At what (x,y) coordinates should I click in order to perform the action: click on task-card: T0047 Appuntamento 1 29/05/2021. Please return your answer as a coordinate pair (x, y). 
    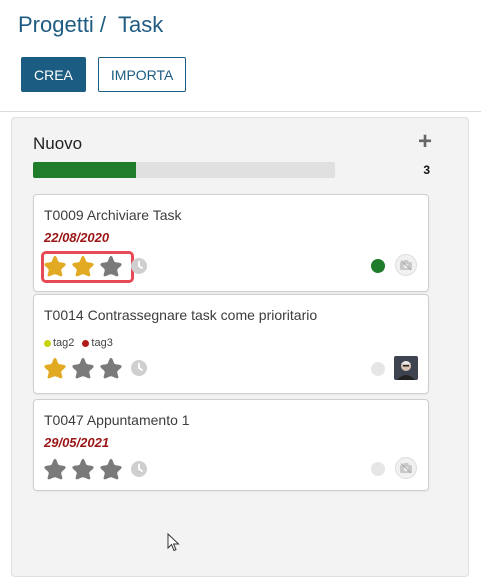
    Looking at the image, I should click on (231, 445).